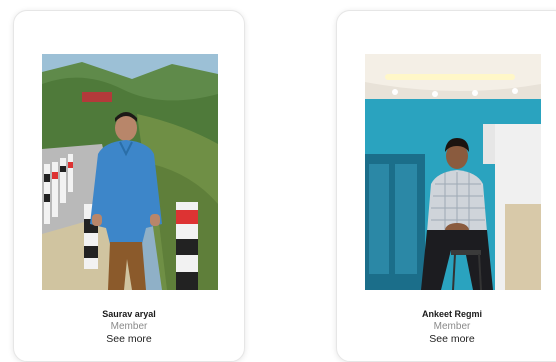 The width and height of the screenshot is (556, 362). Describe the element at coordinates (129, 314) in the screenshot. I see `member-name: Saurav aryal` at that location.